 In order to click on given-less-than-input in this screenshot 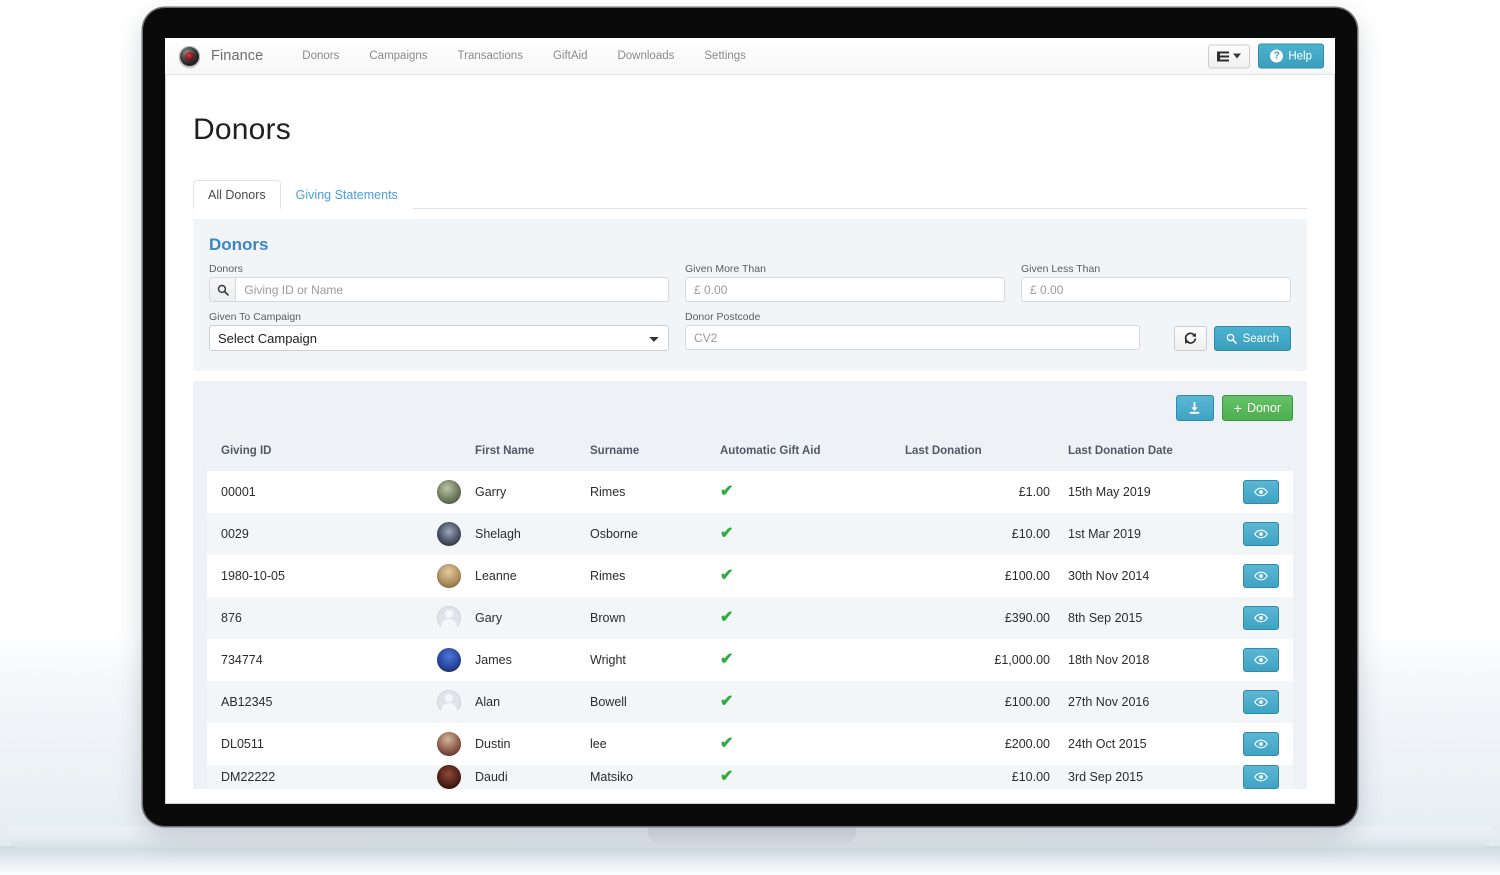, I will do `click(1156, 289)`.